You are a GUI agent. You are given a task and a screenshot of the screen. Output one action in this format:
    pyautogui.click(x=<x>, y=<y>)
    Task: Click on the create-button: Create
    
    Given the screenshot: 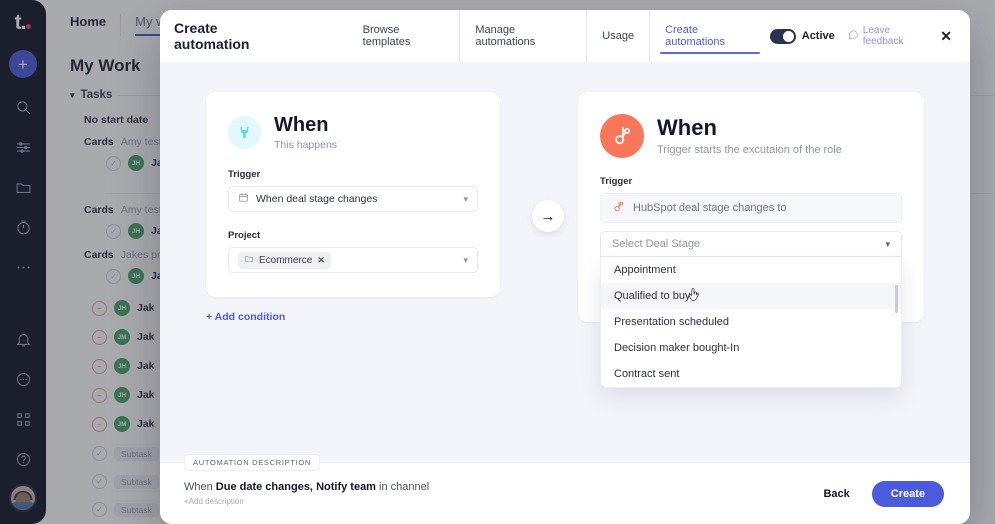 What is the action you would take?
    pyautogui.click(x=907, y=493)
    